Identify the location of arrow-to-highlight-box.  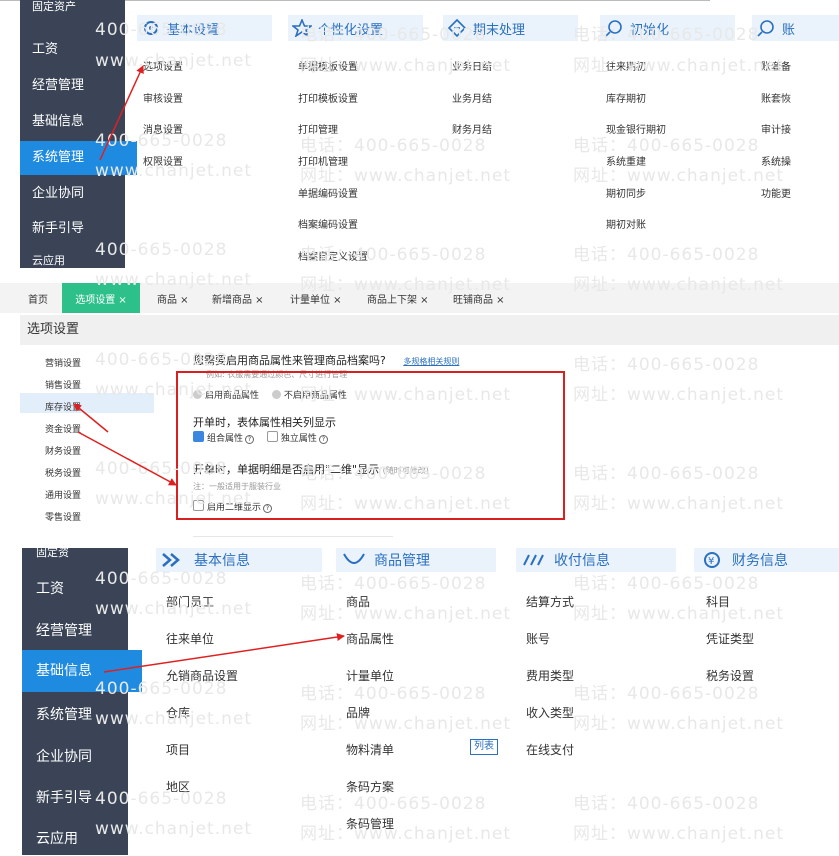
(127, 458).